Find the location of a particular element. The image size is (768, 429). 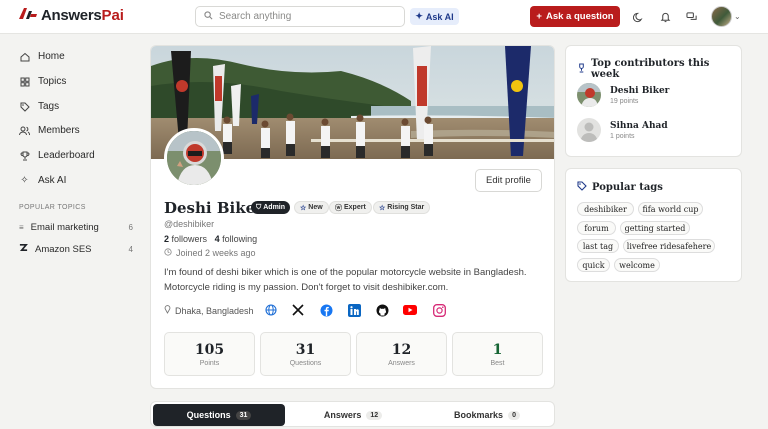

moon-icon is located at coordinates (638, 17).